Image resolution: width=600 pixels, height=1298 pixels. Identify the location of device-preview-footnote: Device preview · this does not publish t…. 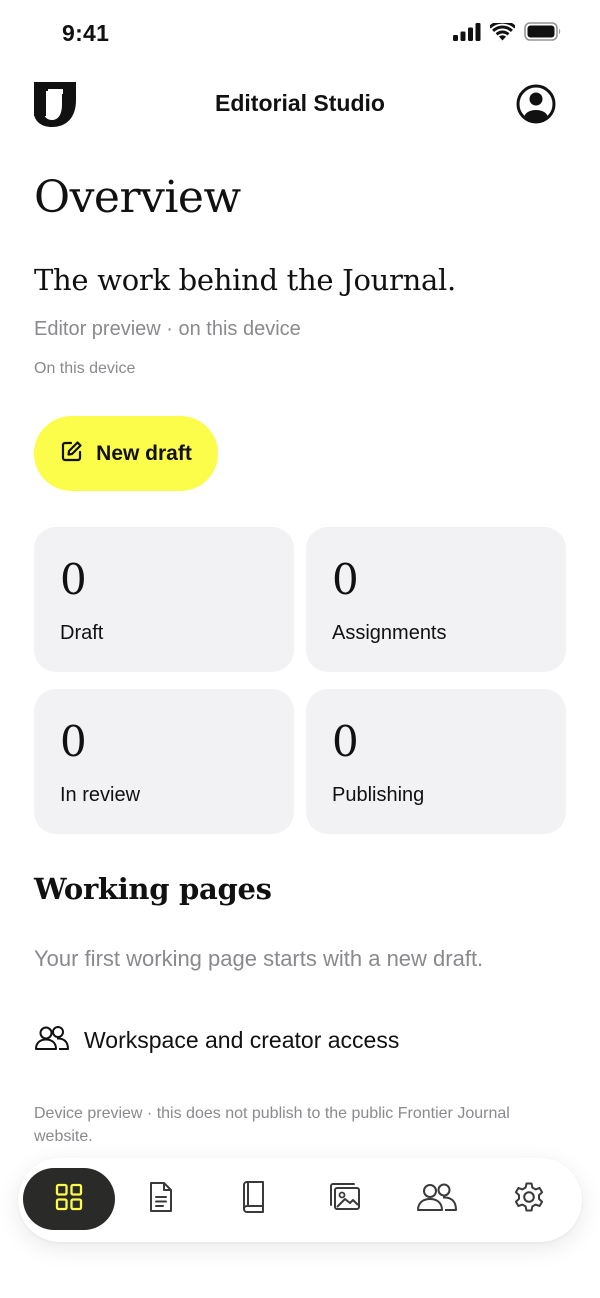
(272, 1125).